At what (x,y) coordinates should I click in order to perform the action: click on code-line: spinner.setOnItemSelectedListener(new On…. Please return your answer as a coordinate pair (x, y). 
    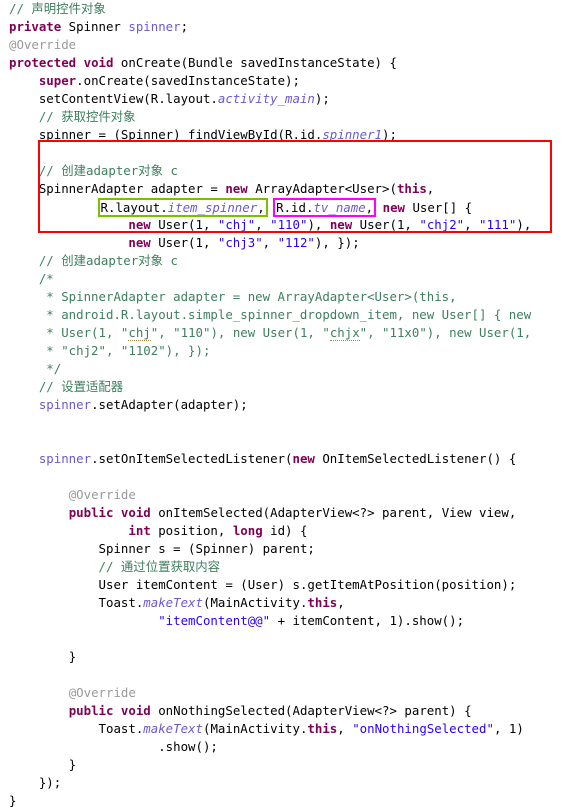
    Looking at the image, I should click on (288, 459).